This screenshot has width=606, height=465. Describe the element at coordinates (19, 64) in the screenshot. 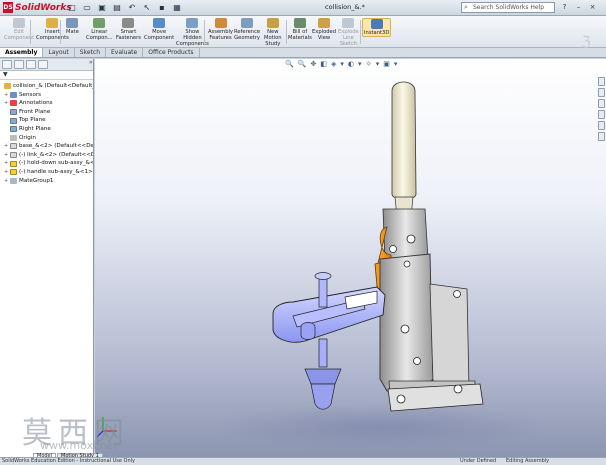

I see `property-manager-tab-icon` at that location.